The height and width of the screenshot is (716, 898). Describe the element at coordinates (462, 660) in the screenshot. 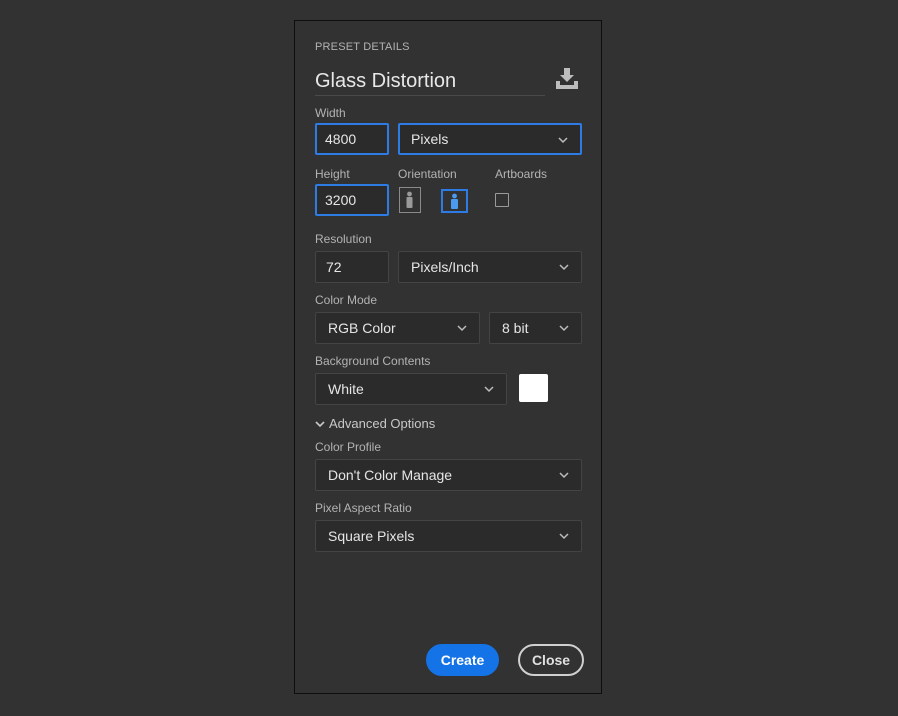

I see `create-button: Create` at that location.